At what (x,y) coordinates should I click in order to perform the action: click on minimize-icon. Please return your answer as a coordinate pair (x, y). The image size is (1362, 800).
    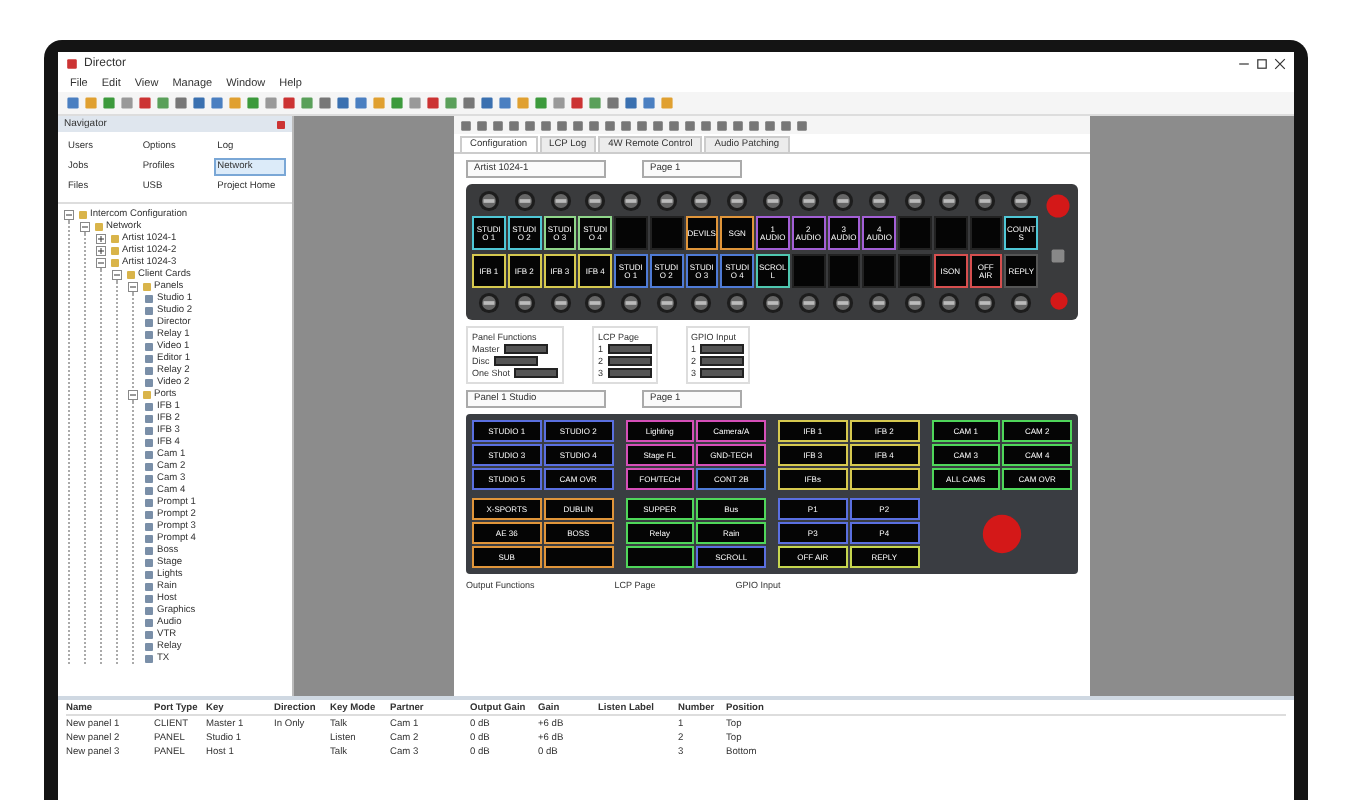
    Looking at the image, I should click on (1244, 63).